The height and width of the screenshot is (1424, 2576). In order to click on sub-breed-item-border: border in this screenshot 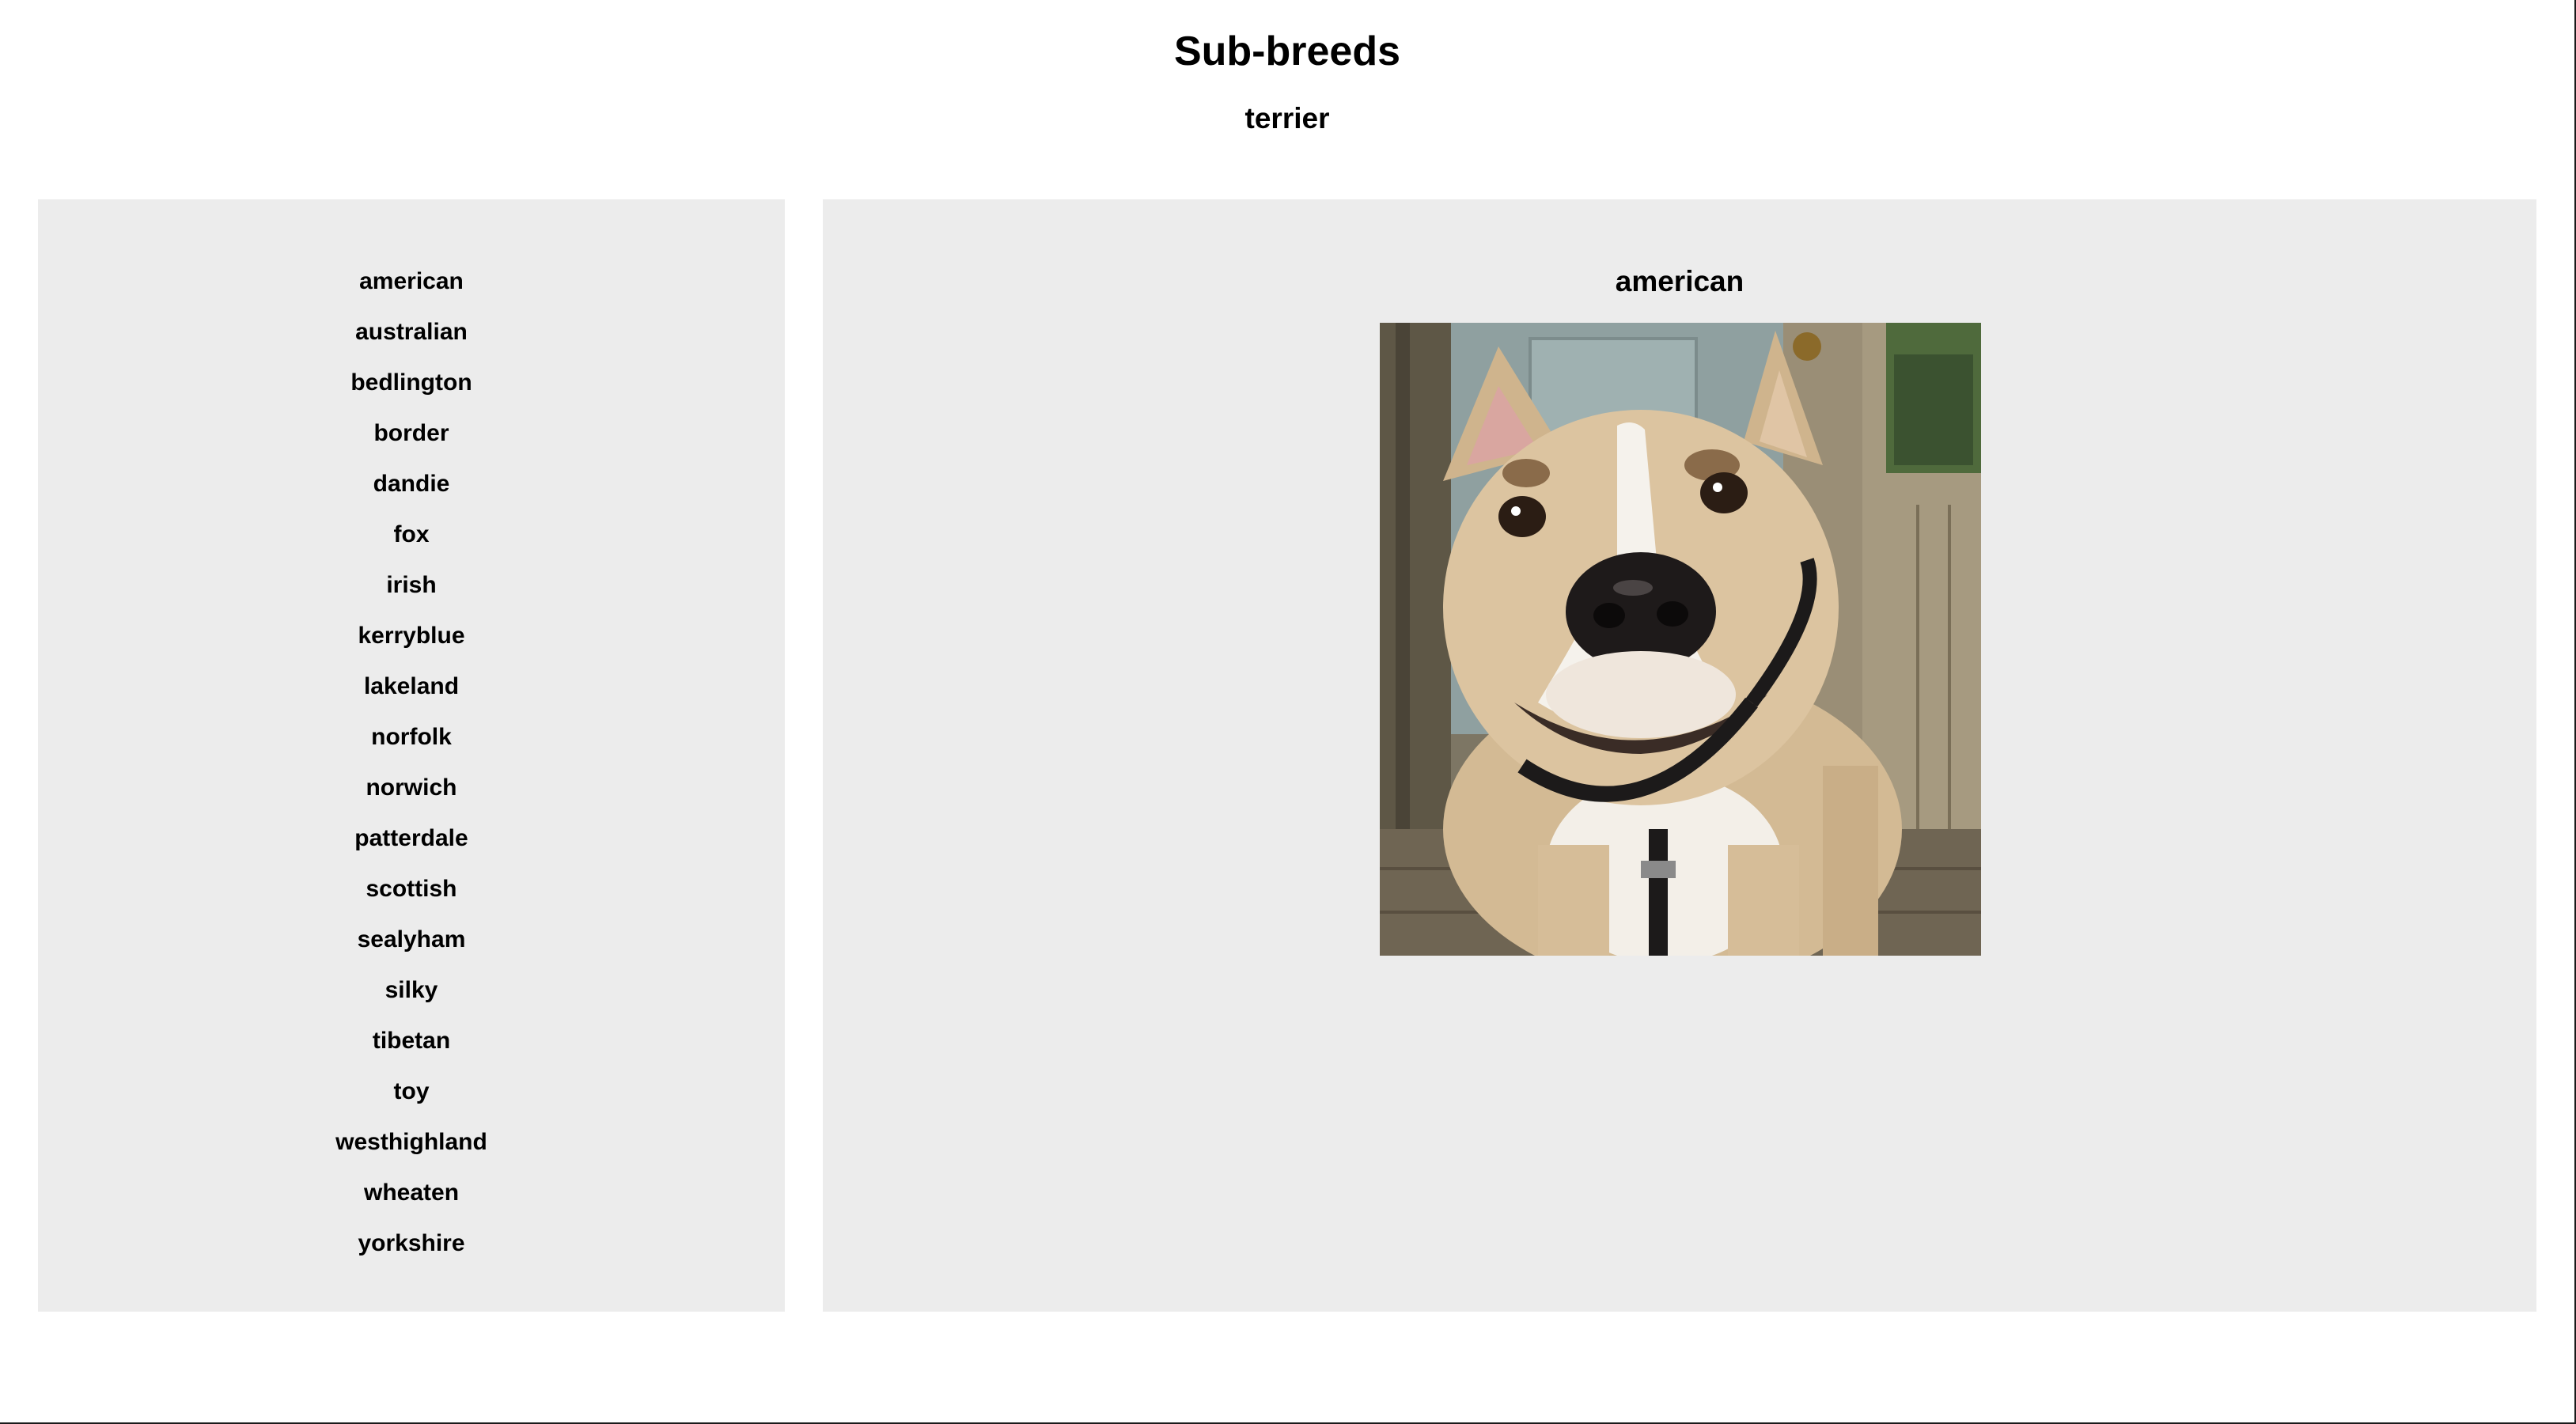, I will do `click(411, 433)`.